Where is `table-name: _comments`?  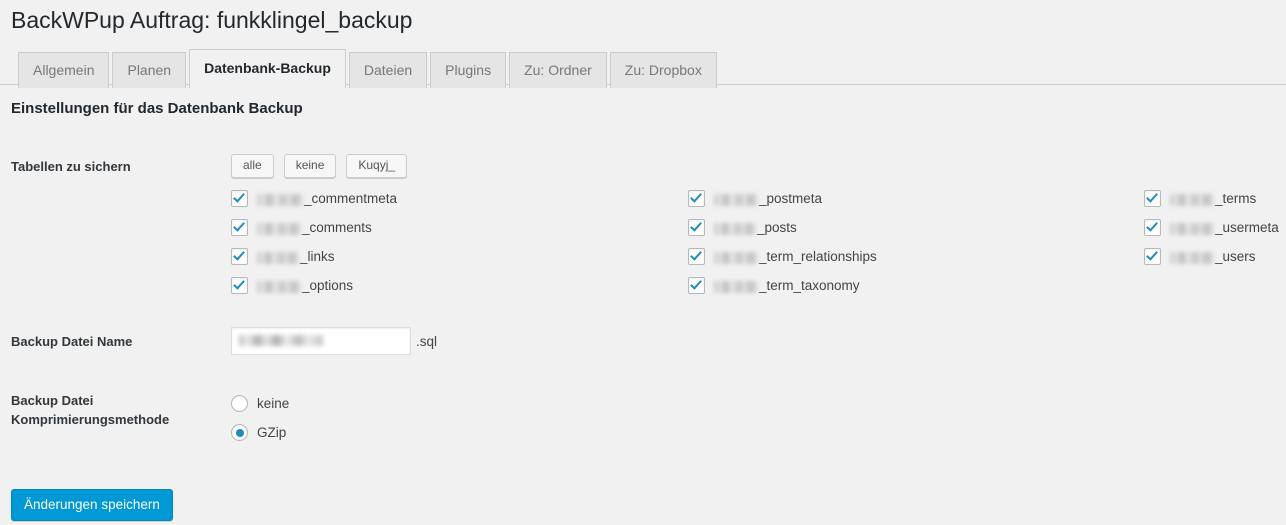
table-name: _comments is located at coordinates (314, 227).